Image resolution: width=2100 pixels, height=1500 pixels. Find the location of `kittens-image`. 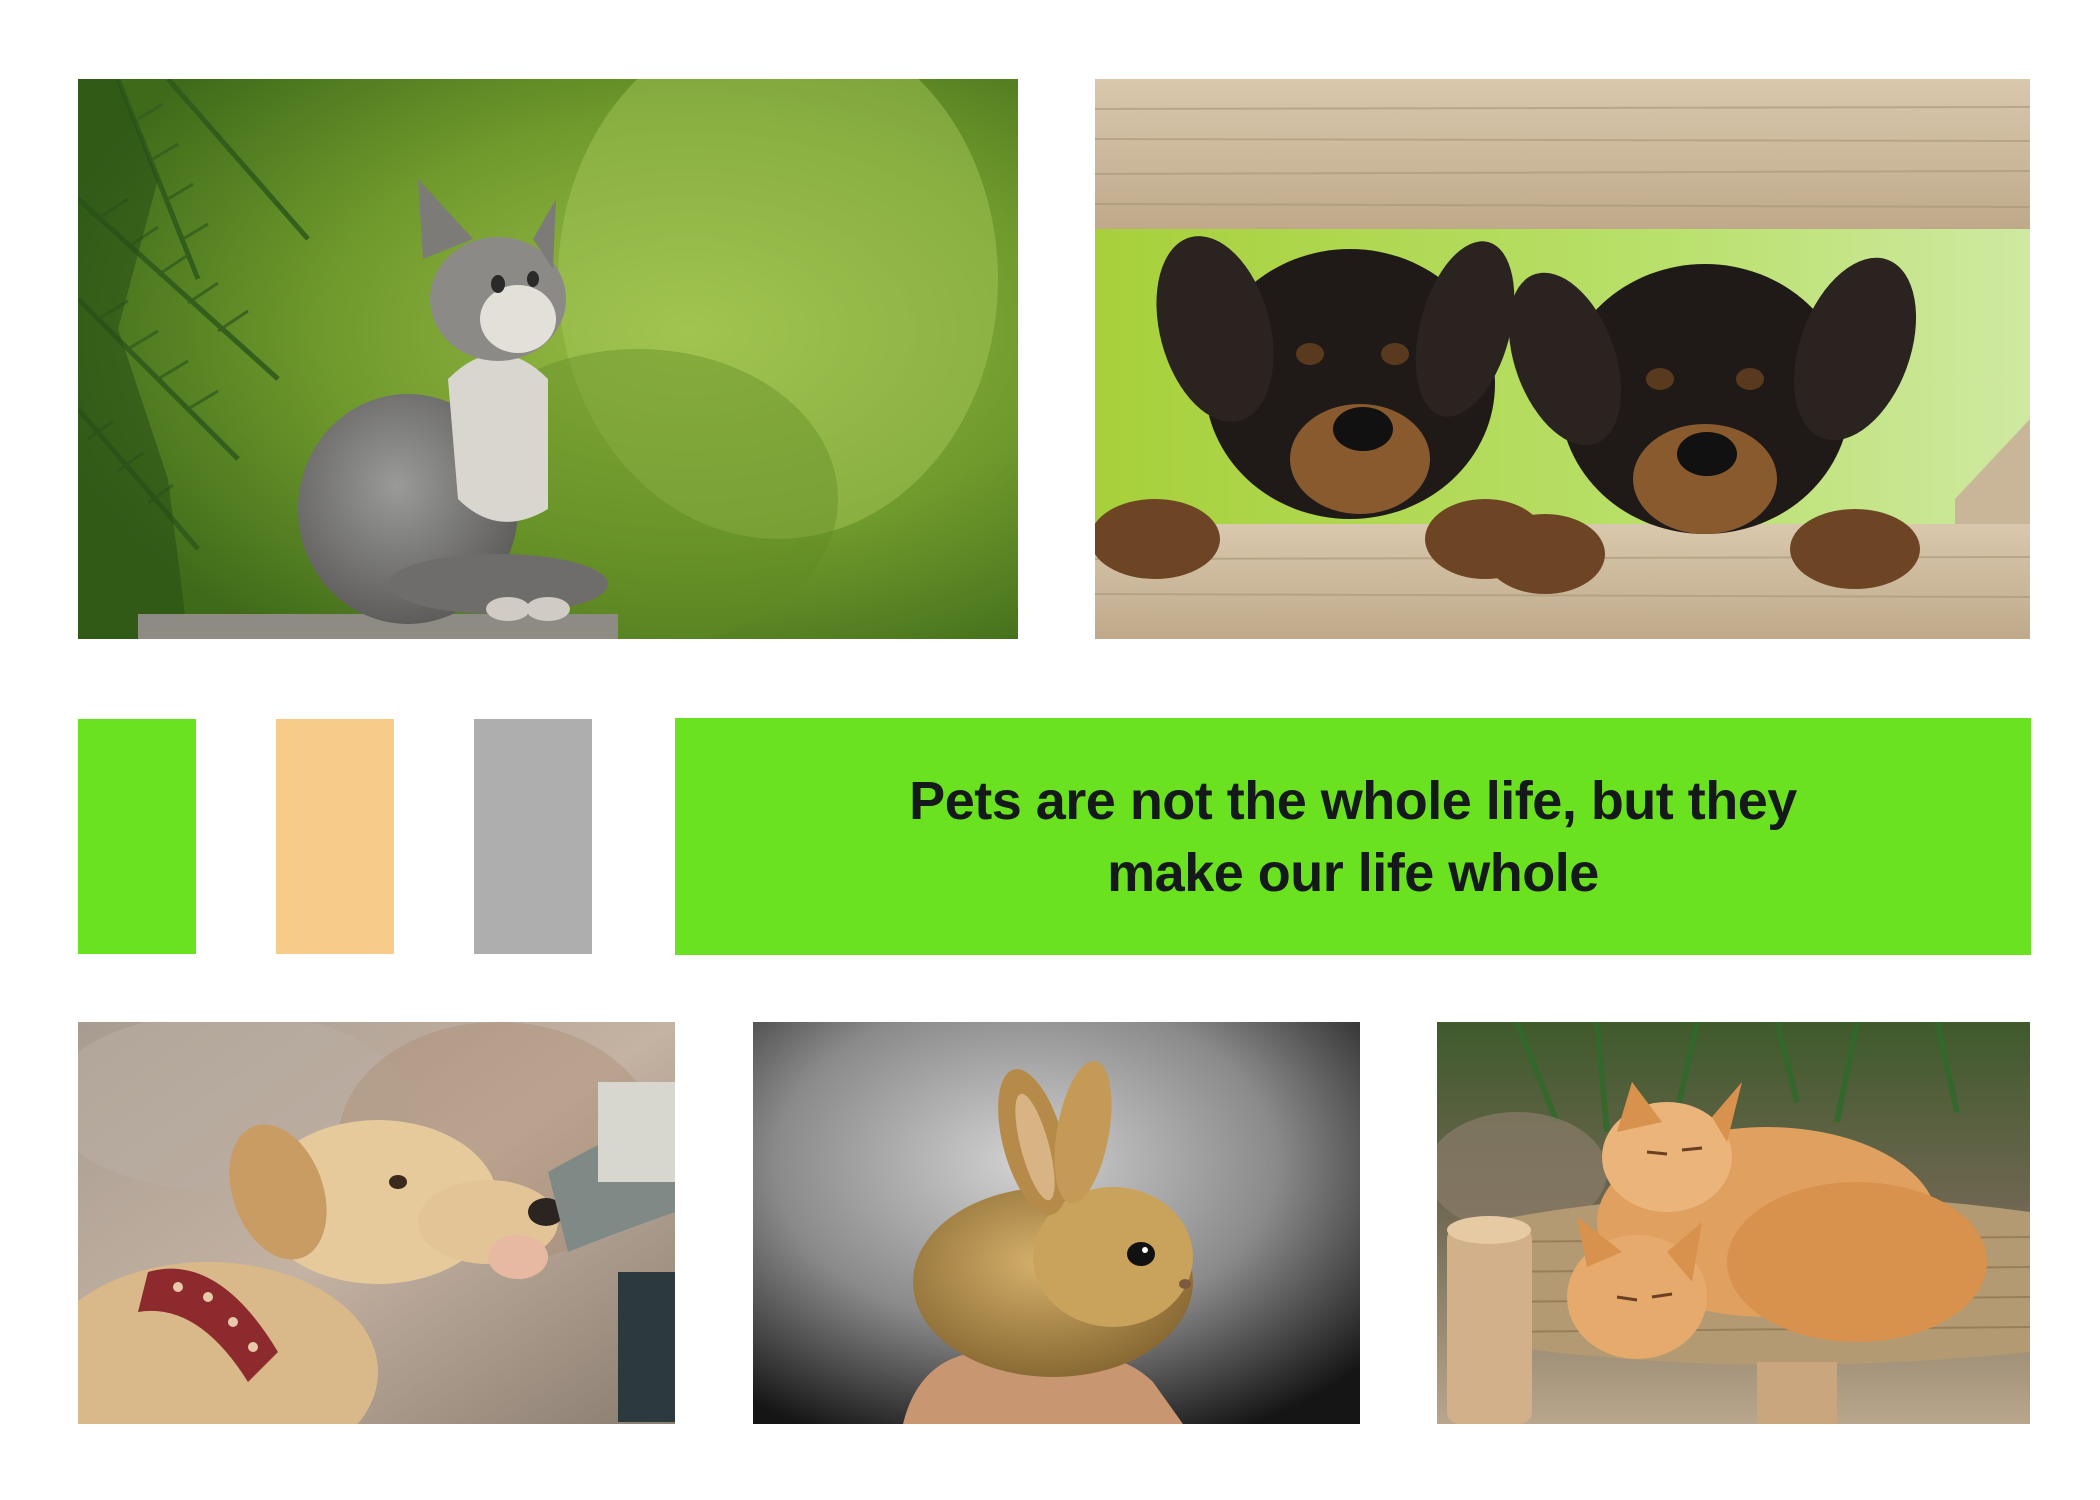

kittens-image is located at coordinates (1733, 1223).